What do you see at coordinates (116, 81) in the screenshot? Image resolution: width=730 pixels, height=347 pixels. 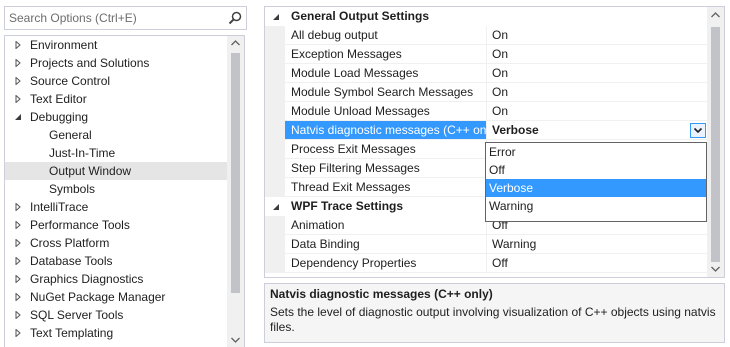 I see `tree-item-source-control: Source Control` at bounding box center [116, 81].